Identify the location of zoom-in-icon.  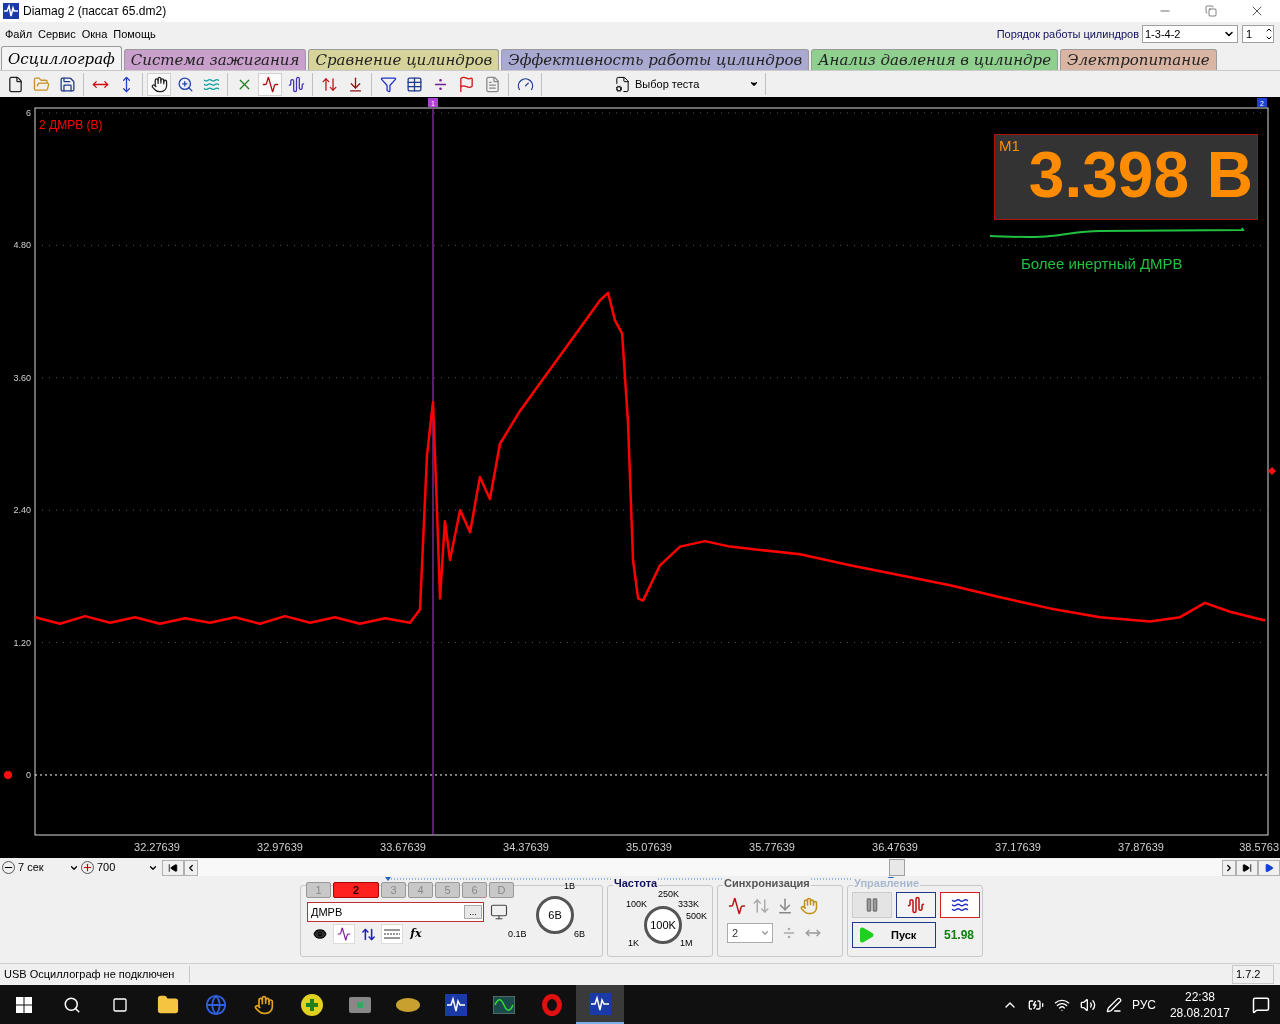
(87, 867).